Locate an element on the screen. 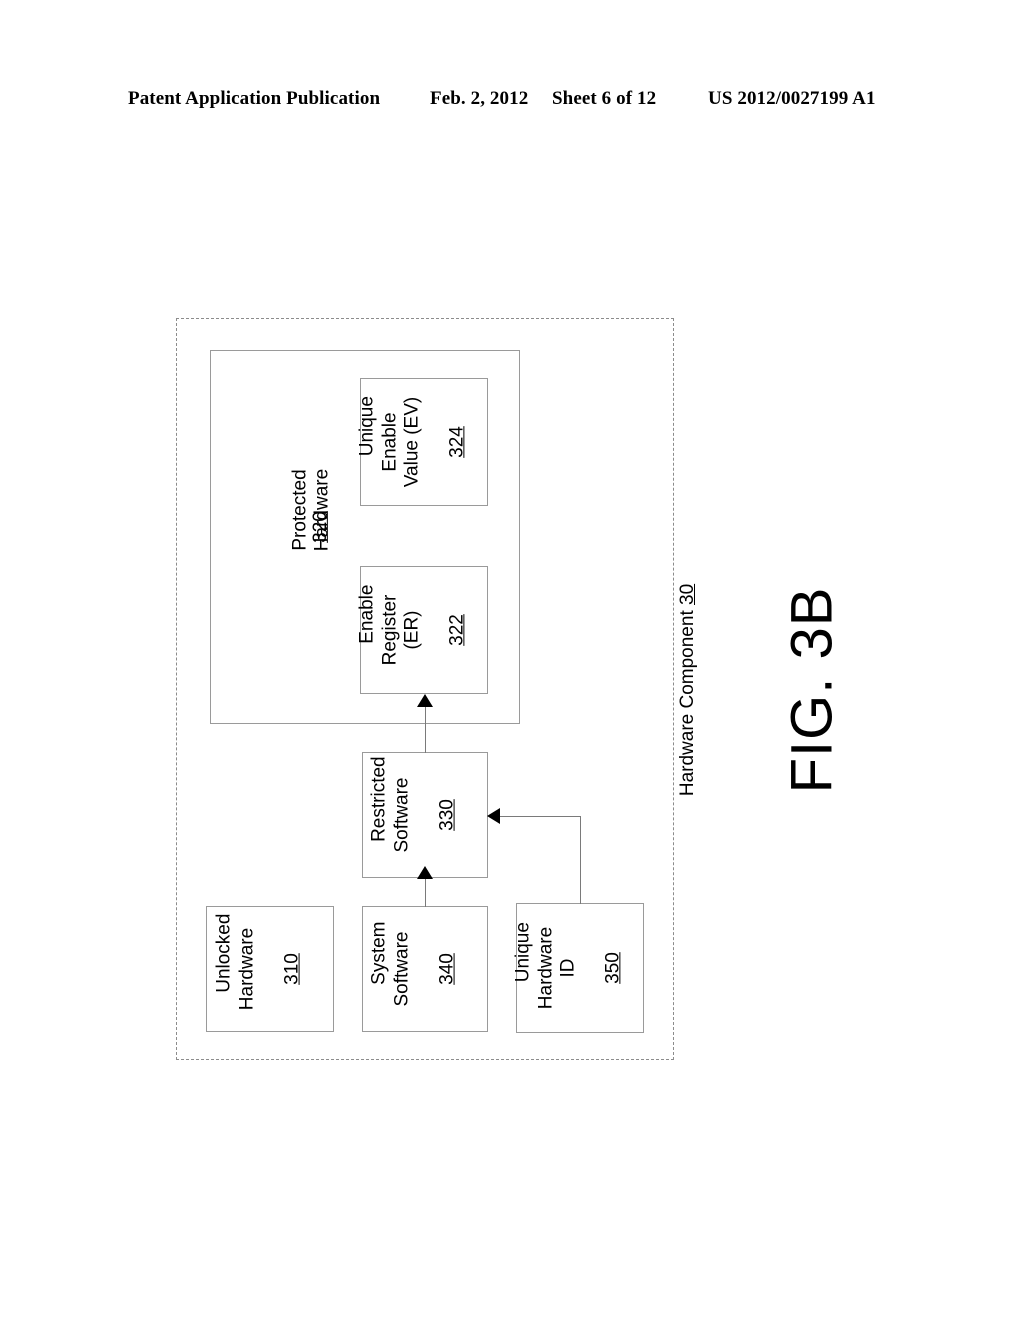 The height and width of the screenshot is (1320, 1024). enable-register-name: Enable Register (ER) is located at coordinates (389, 625).